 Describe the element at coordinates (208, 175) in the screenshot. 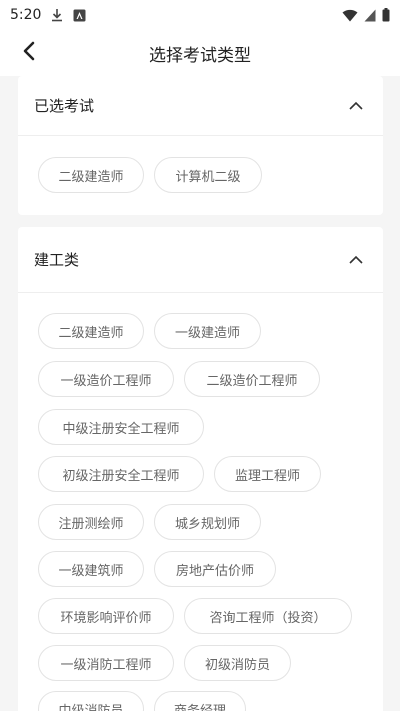

I see `selected-exam-chip: 计算机二级` at that location.